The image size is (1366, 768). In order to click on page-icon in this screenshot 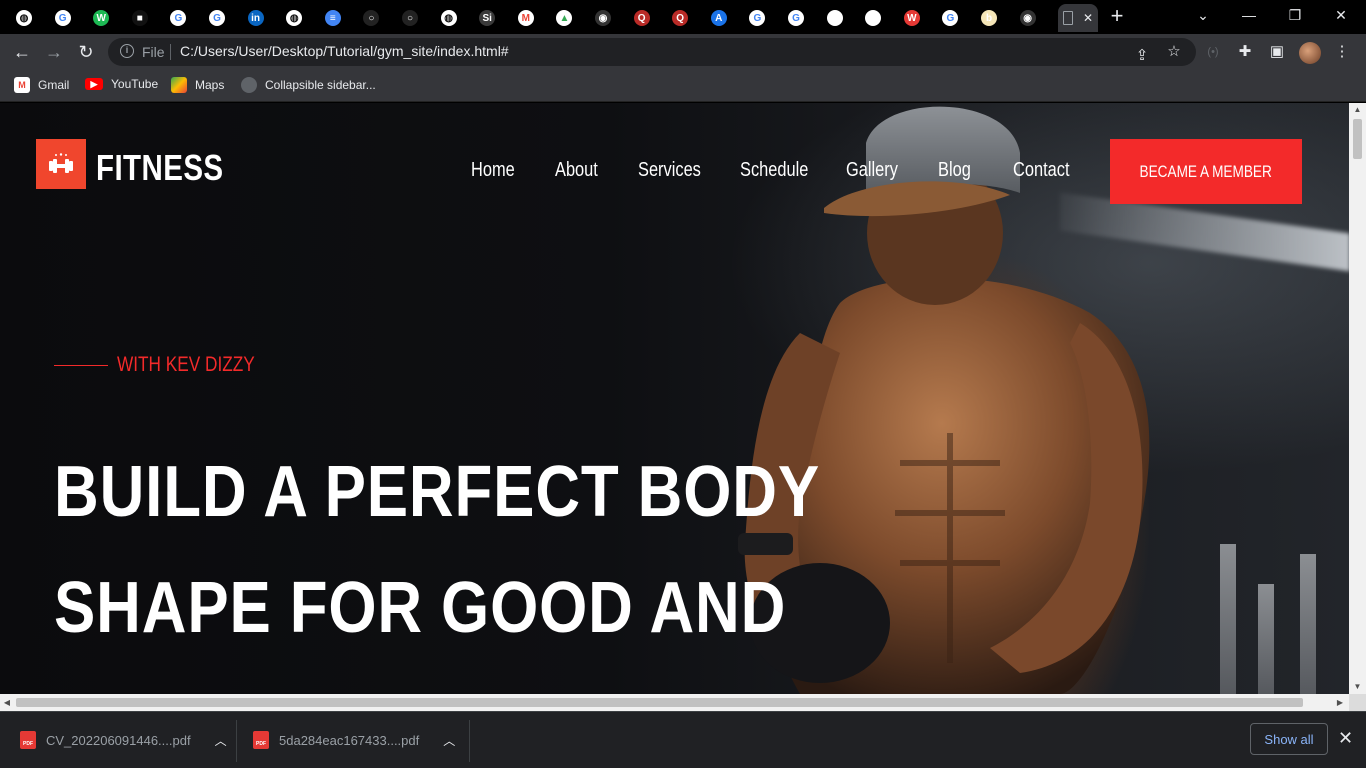, I will do `click(1067, 18)`.